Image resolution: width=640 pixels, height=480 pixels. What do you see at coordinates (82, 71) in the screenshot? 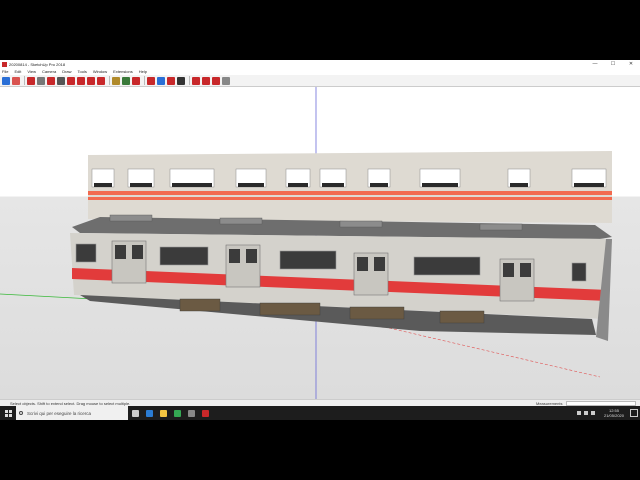
I see `menu-tools: Tools` at bounding box center [82, 71].